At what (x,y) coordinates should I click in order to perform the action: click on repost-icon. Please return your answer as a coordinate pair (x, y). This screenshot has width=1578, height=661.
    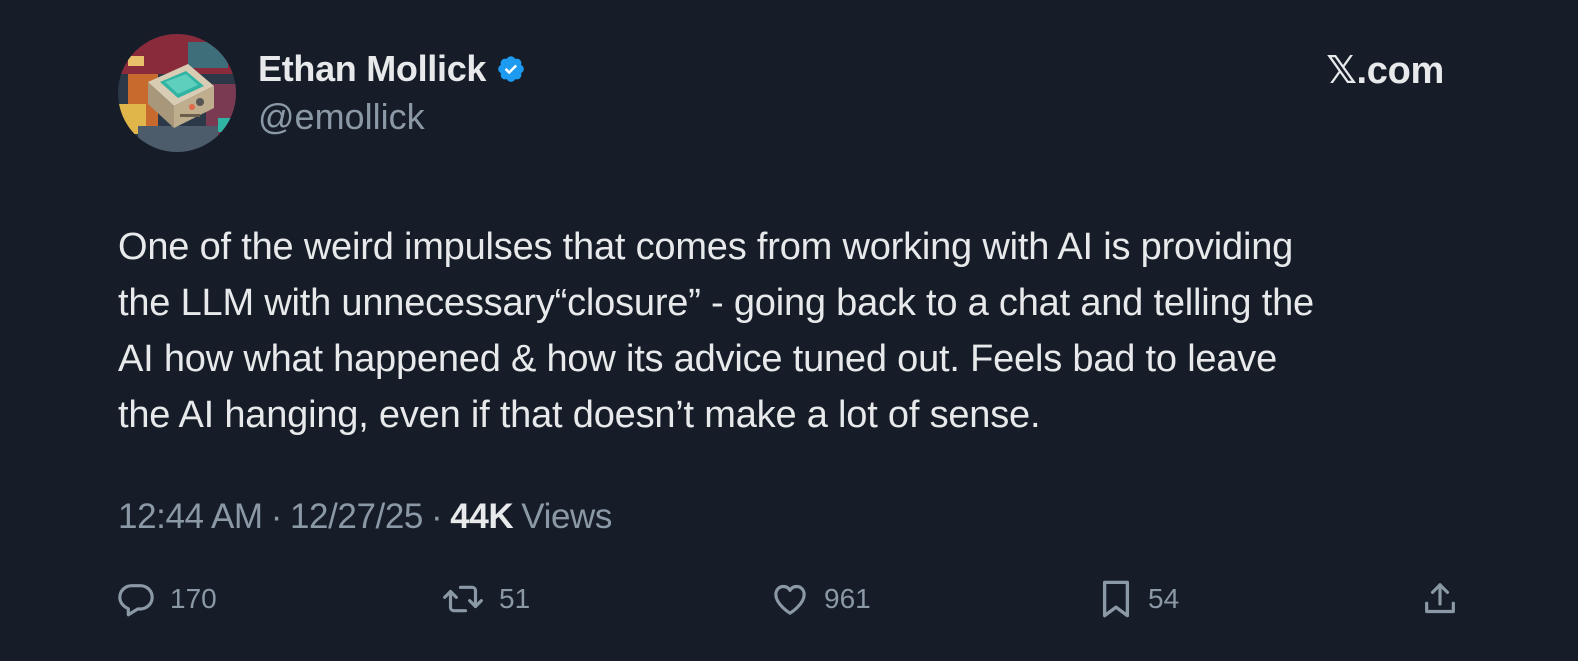
    Looking at the image, I should click on (463, 599).